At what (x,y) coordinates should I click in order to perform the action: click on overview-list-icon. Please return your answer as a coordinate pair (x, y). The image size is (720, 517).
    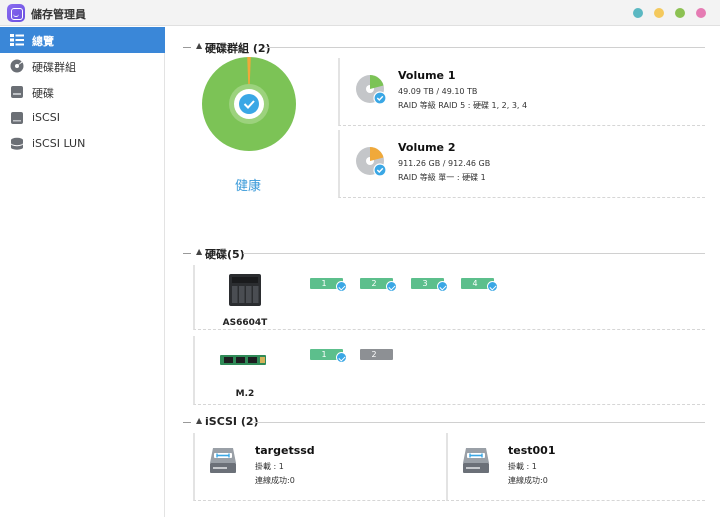
    Looking at the image, I should click on (17, 40).